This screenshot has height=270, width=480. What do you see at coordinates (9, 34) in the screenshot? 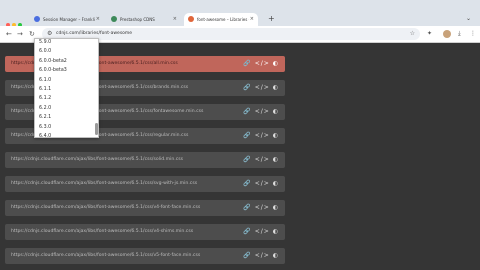
I see `back-button: ←` at bounding box center [9, 34].